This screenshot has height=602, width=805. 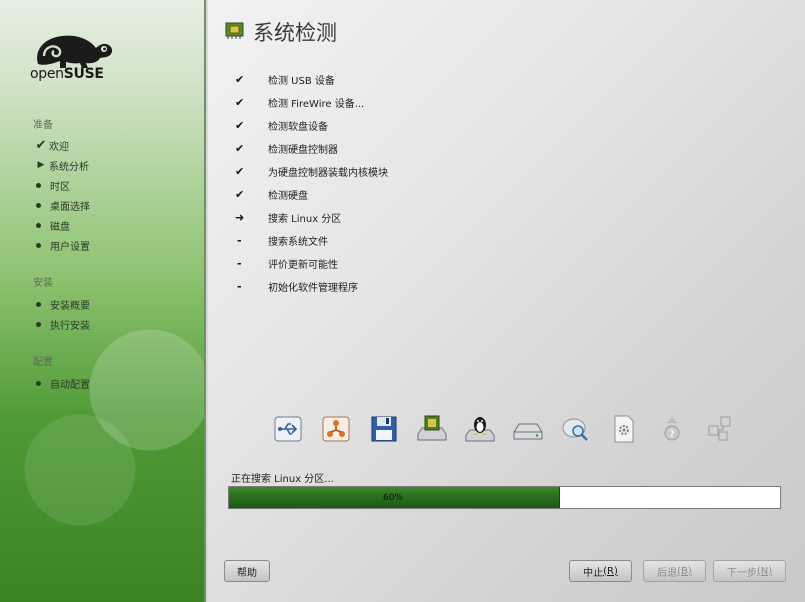 I want to click on sidebar-item-auto-config: 自动配置, so click(x=61, y=383).